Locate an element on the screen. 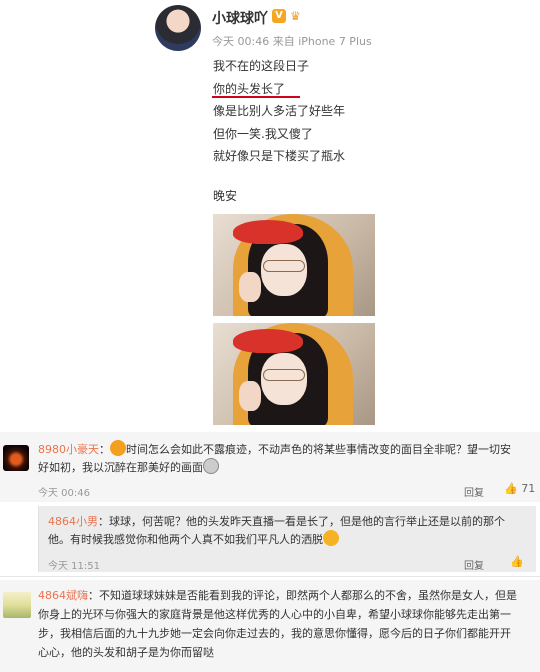  red-underline is located at coordinates (256, 97).